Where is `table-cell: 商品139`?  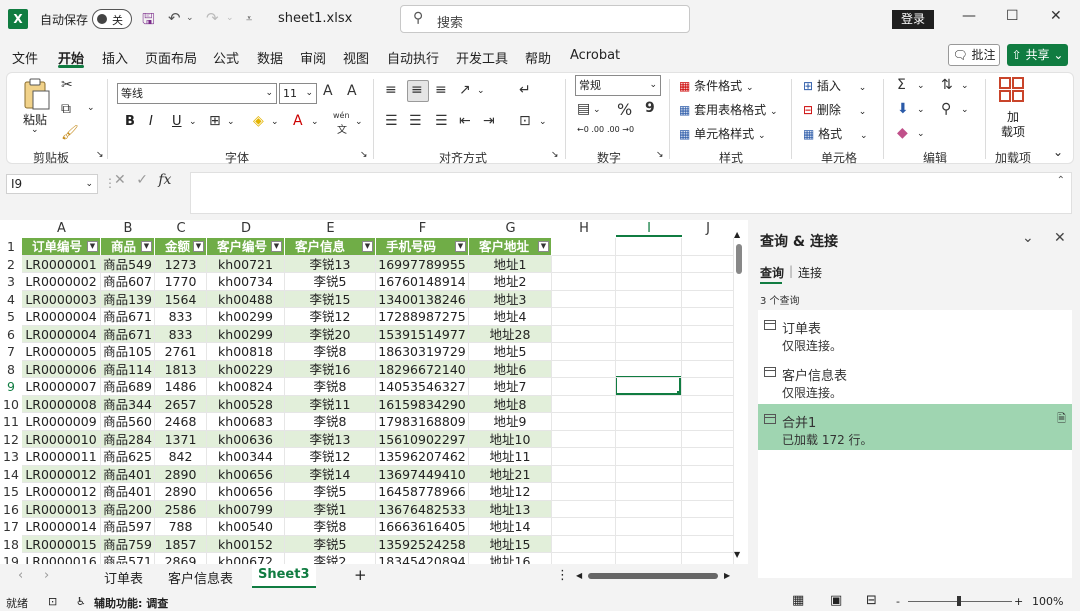
table-cell: 商品139 is located at coordinates (128, 299).